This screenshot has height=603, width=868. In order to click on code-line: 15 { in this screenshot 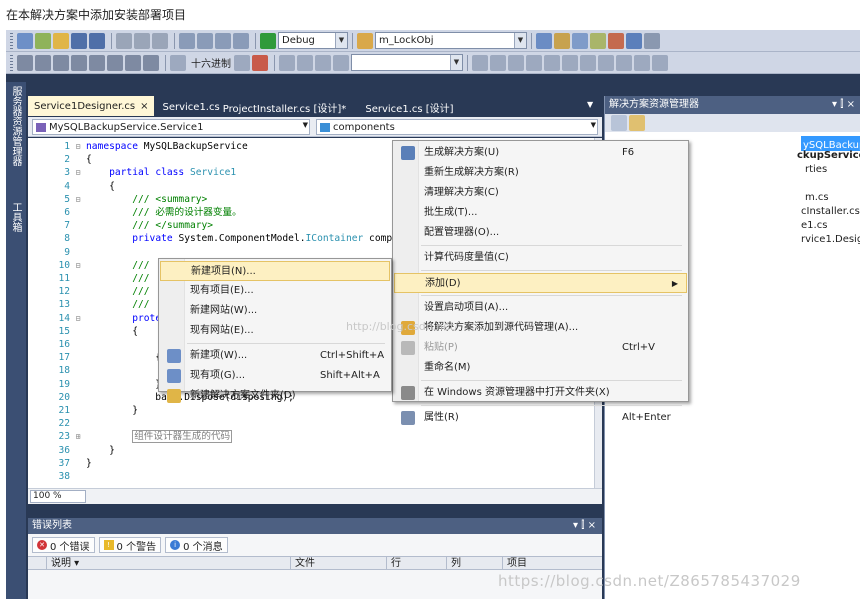, I will do `click(83, 331)`.